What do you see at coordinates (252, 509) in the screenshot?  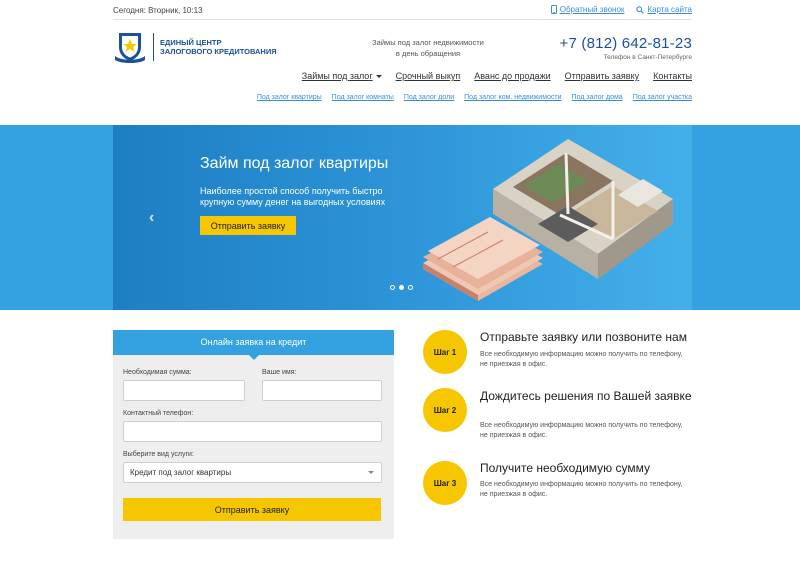 I see `form-submit-button: Отправить заявку` at bounding box center [252, 509].